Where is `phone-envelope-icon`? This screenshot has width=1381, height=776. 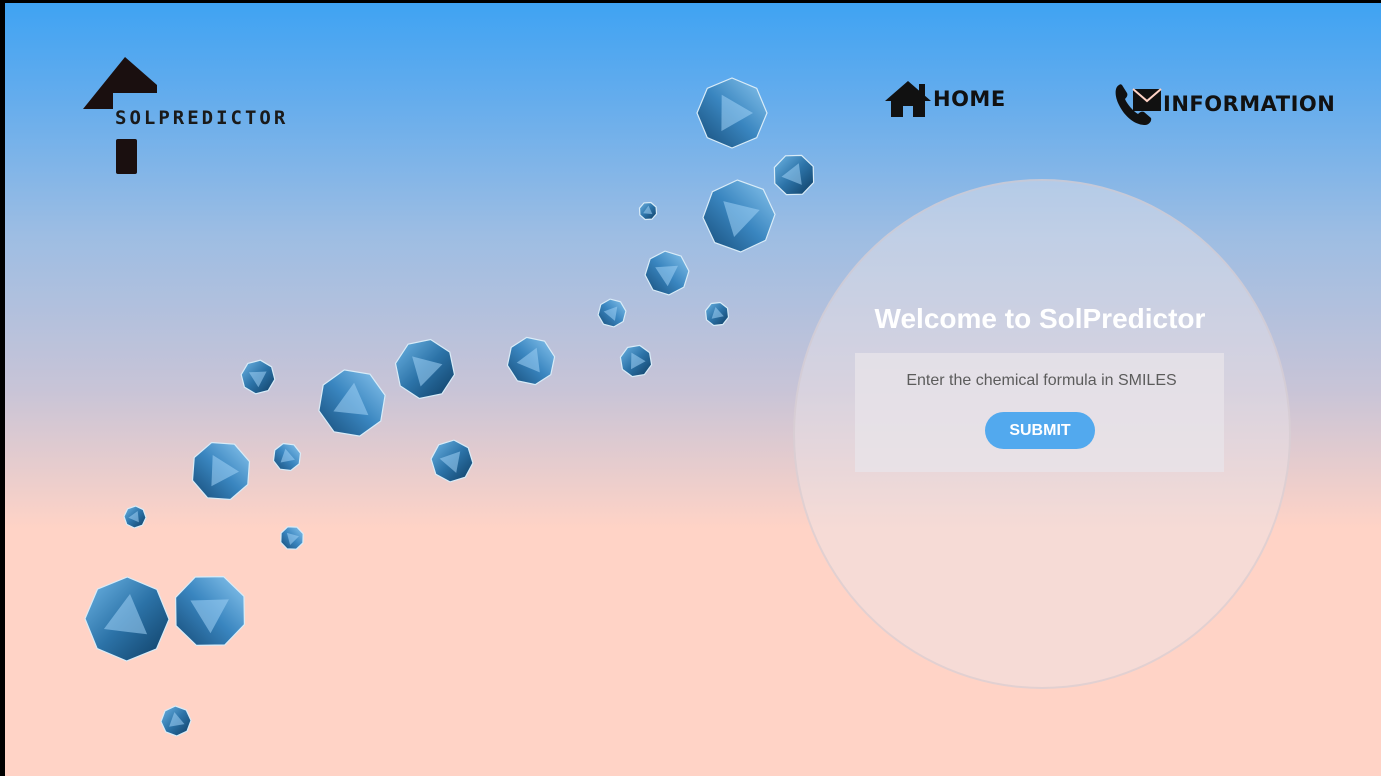
phone-envelope-icon is located at coordinates (1138, 104).